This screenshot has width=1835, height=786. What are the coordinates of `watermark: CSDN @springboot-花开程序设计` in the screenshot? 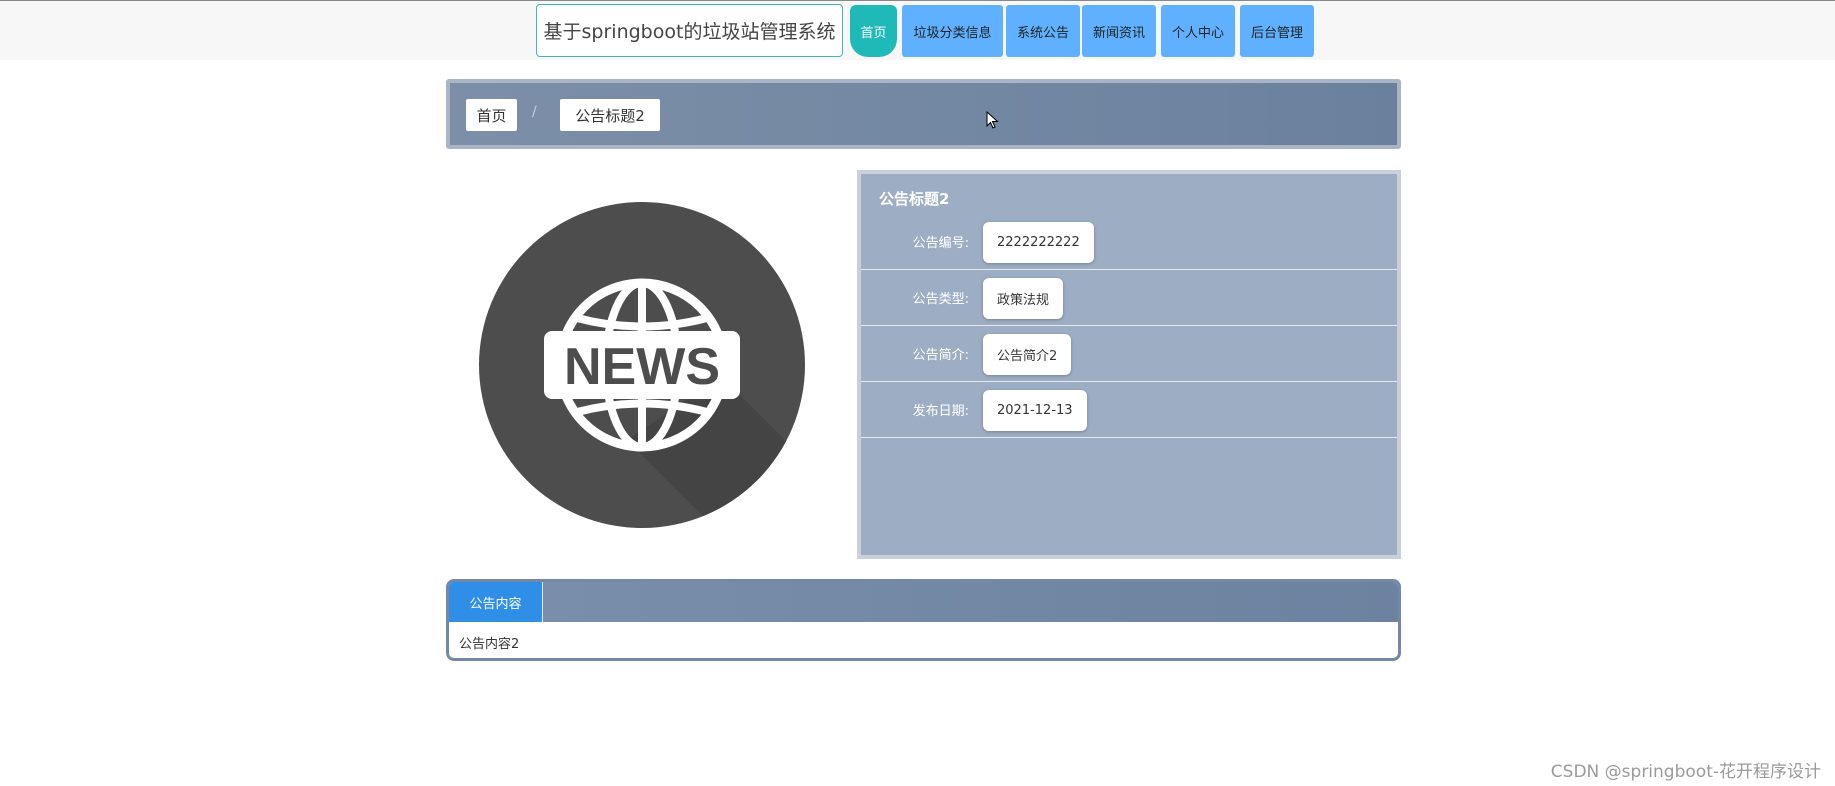 It's located at (1685, 772).